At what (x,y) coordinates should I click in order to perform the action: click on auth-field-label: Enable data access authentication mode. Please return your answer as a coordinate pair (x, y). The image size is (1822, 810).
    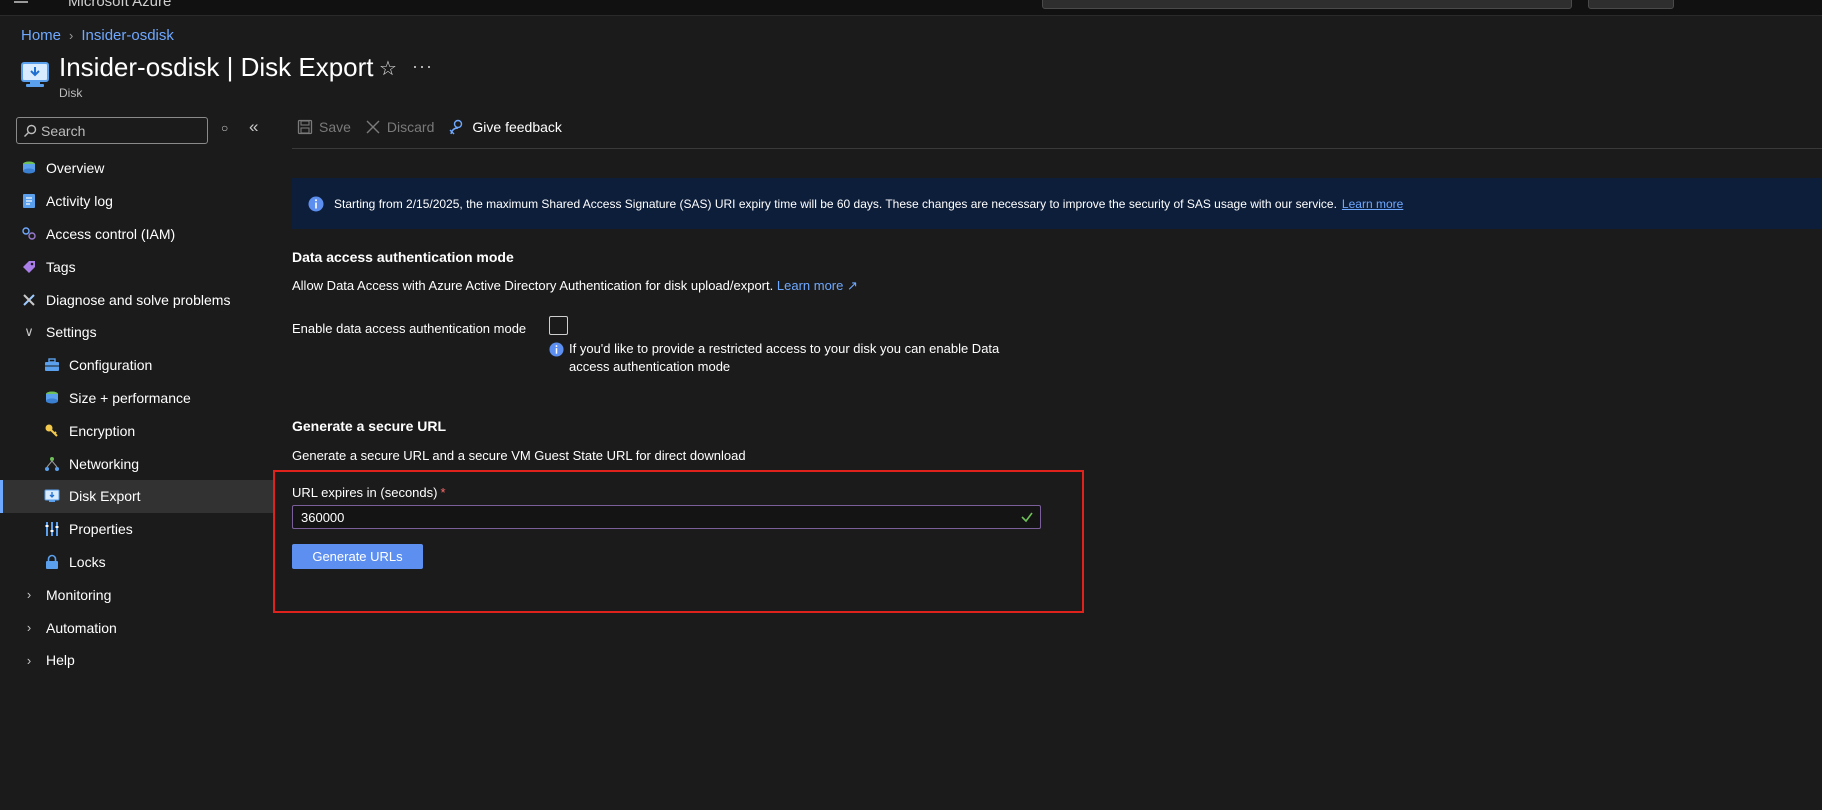
    Looking at the image, I should click on (409, 328).